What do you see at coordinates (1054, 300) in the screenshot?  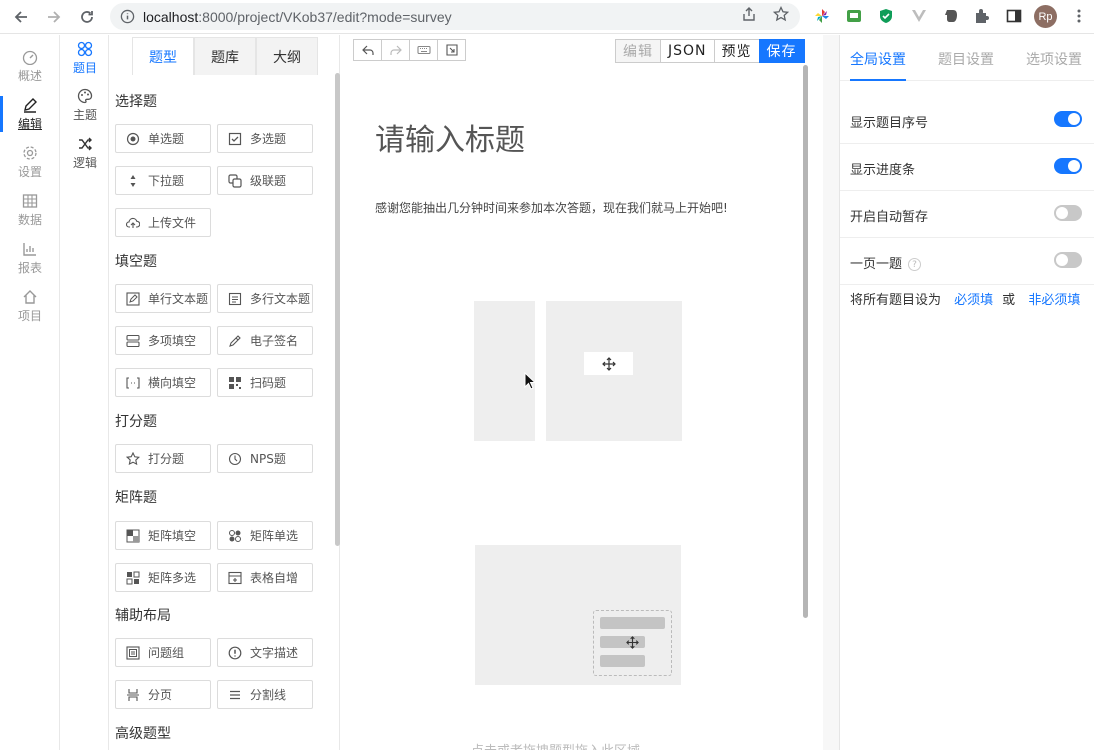 I see `set-all-optional-link: 非必须填` at bounding box center [1054, 300].